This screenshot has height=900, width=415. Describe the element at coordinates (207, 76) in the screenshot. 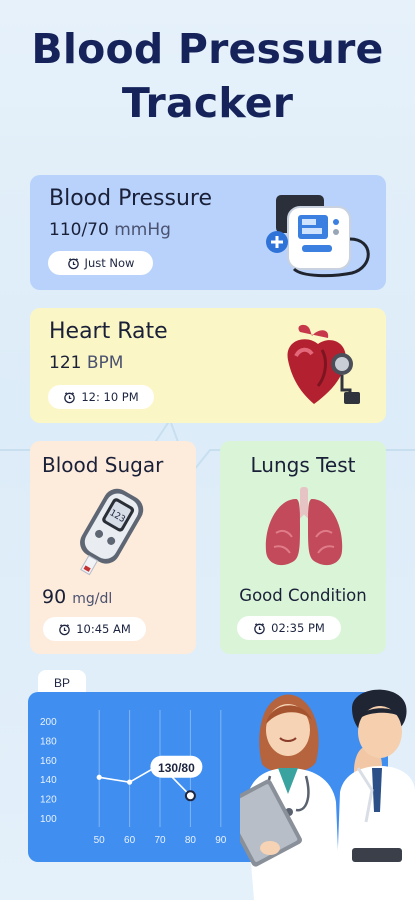

I see `page-title: Blood Pressure Tracker` at that location.